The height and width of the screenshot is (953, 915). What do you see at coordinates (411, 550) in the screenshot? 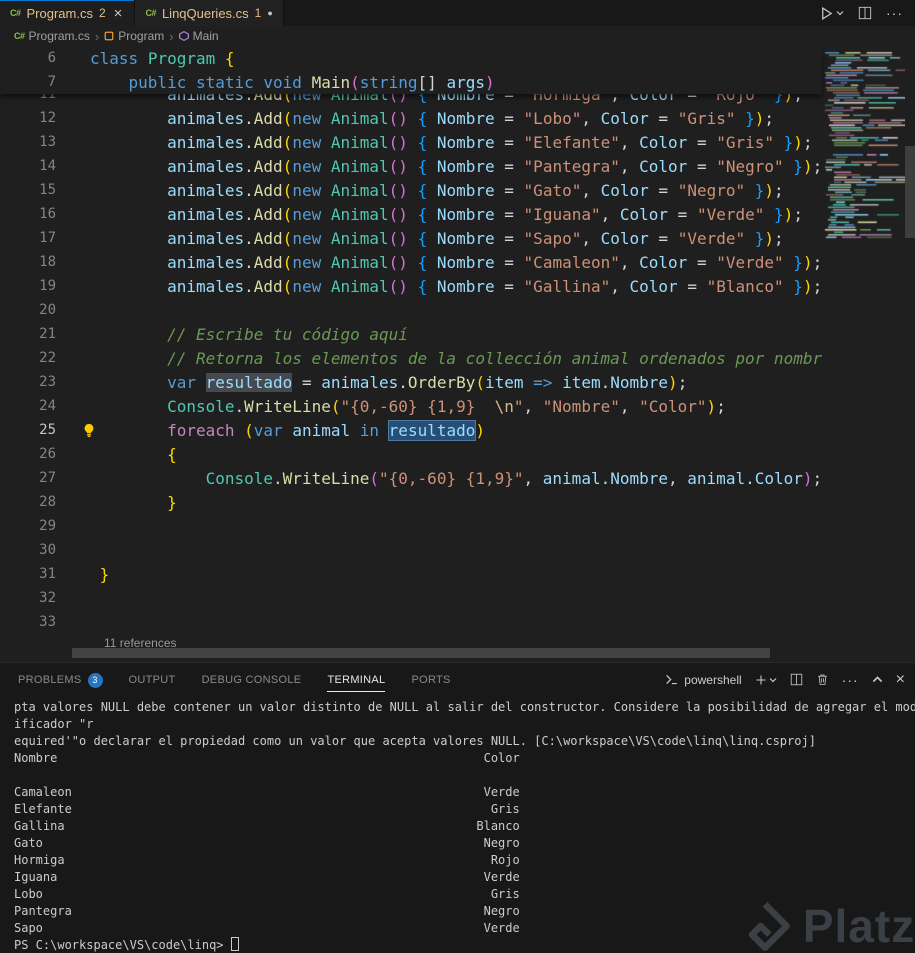
I see `code-line: 30` at bounding box center [411, 550].